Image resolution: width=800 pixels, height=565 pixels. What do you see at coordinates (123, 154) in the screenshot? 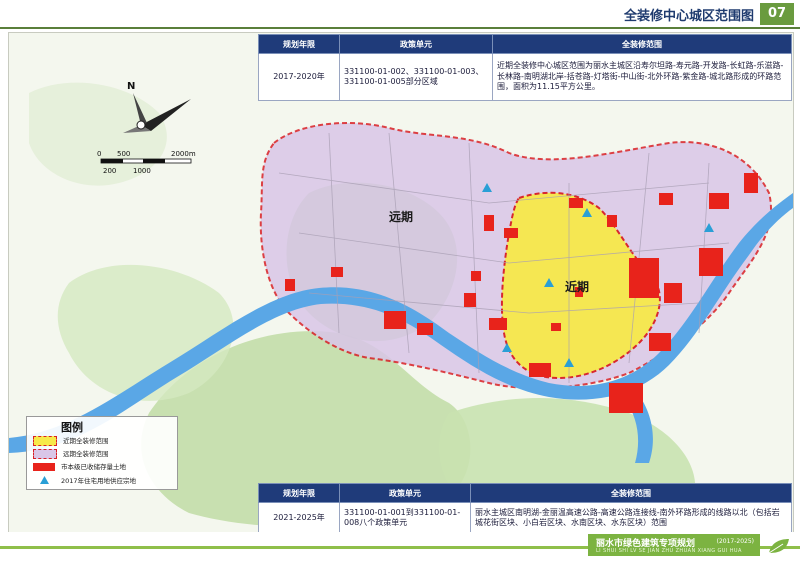
I see `scale-label-500: 500` at bounding box center [123, 154].